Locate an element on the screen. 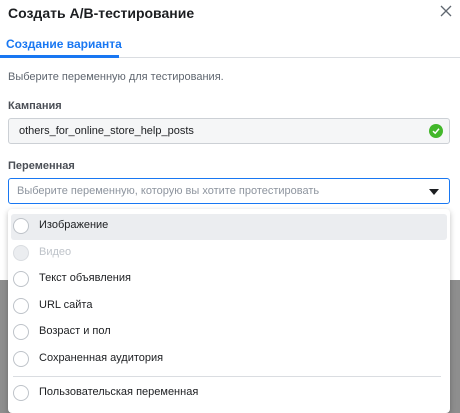 This screenshot has width=460, height=413. option-label: Пользовательская переменная is located at coordinates (119, 392).